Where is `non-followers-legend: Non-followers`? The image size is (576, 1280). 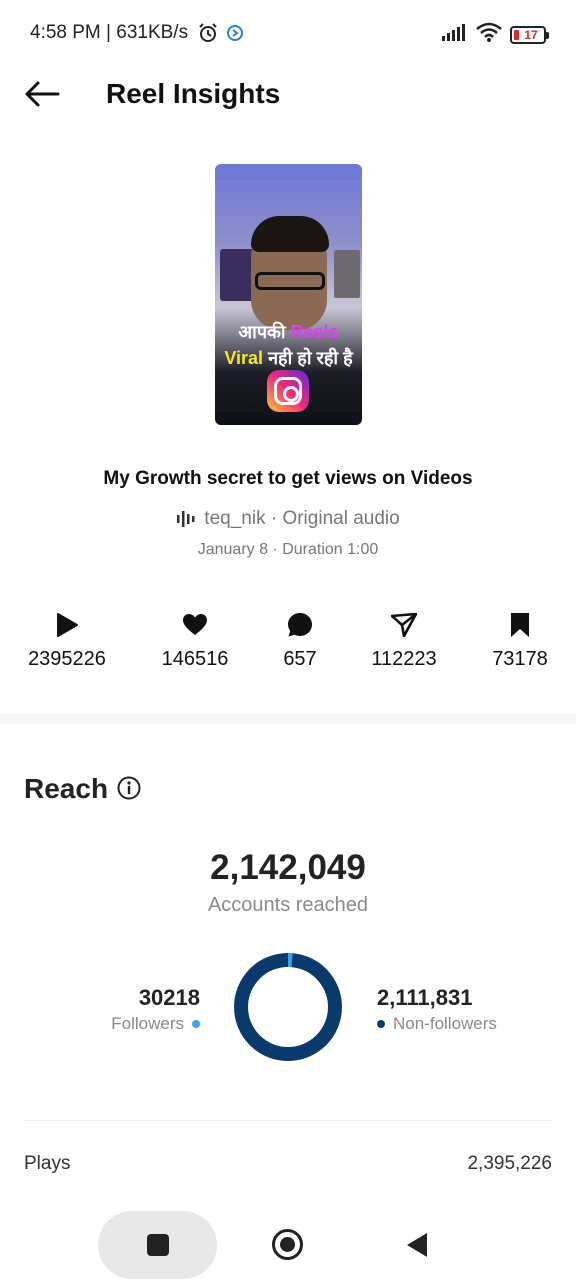
non-followers-legend: Non-followers is located at coordinates (437, 1024).